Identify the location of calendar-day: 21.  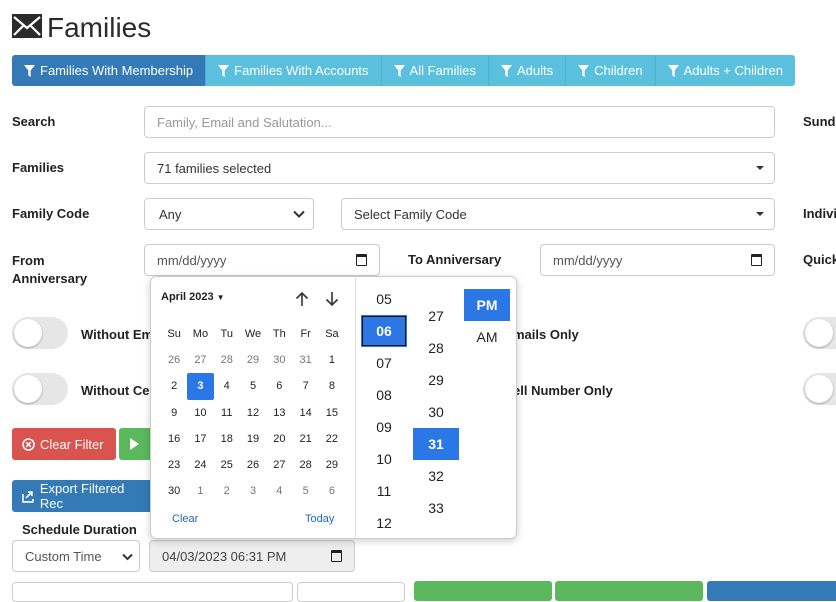
(305, 439).